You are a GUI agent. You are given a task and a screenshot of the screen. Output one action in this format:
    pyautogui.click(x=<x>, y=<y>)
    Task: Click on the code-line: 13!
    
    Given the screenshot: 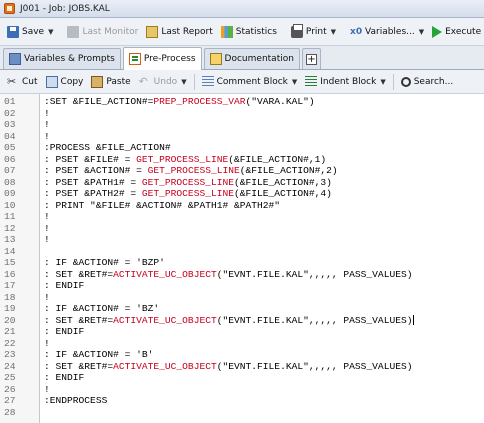 What is the action you would take?
    pyautogui.click(x=242, y=240)
    